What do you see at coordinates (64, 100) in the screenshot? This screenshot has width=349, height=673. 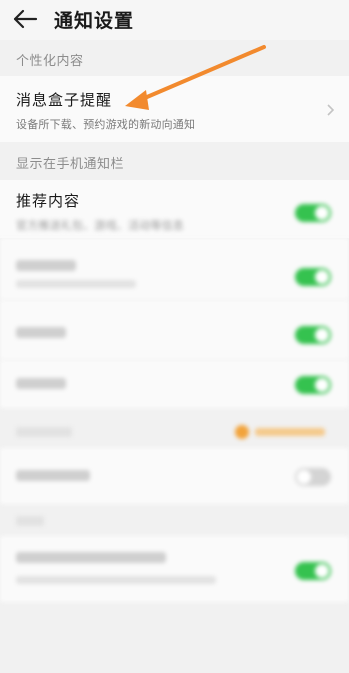 I see `message-box-title: 消息盒子提醒` at bounding box center [64, 100].